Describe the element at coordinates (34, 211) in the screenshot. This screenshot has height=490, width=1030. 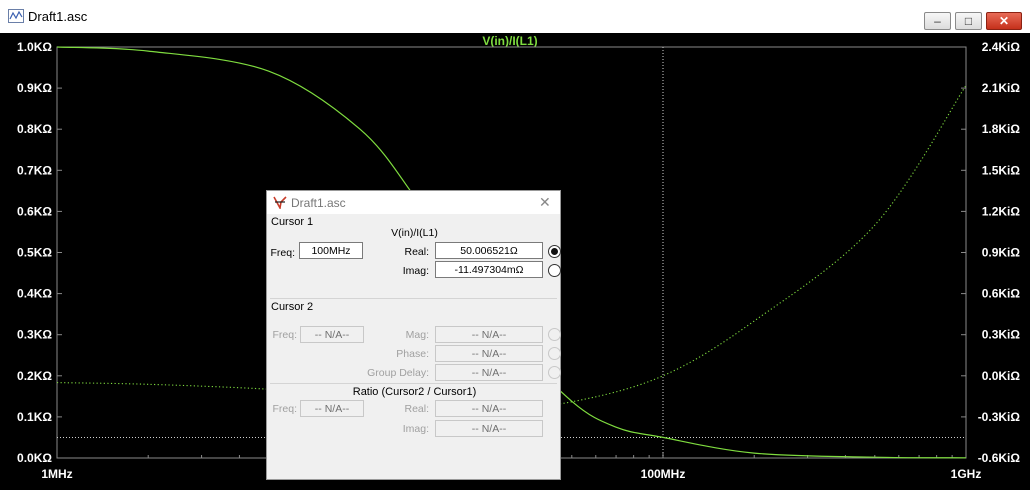
I see `y-left-tick-label: 0.6KΩ` at that location.